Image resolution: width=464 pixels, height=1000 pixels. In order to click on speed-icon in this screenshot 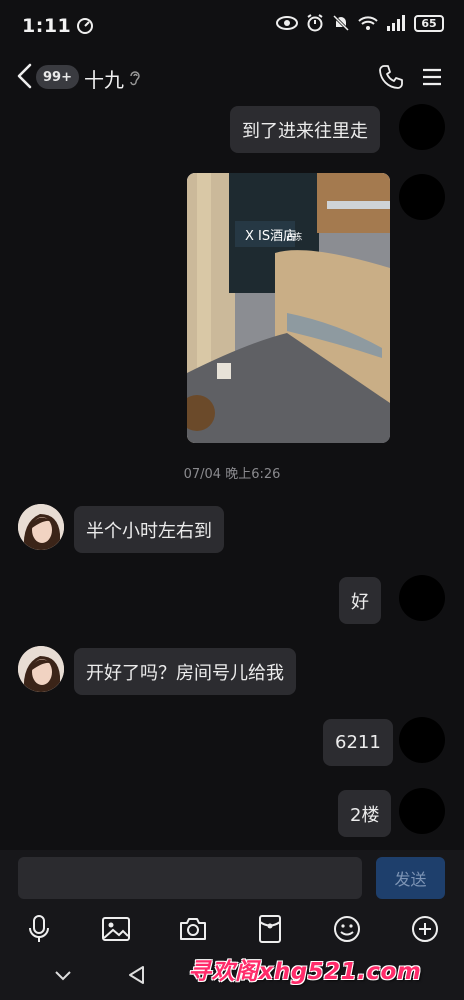, I will do `click(85, 26)`.